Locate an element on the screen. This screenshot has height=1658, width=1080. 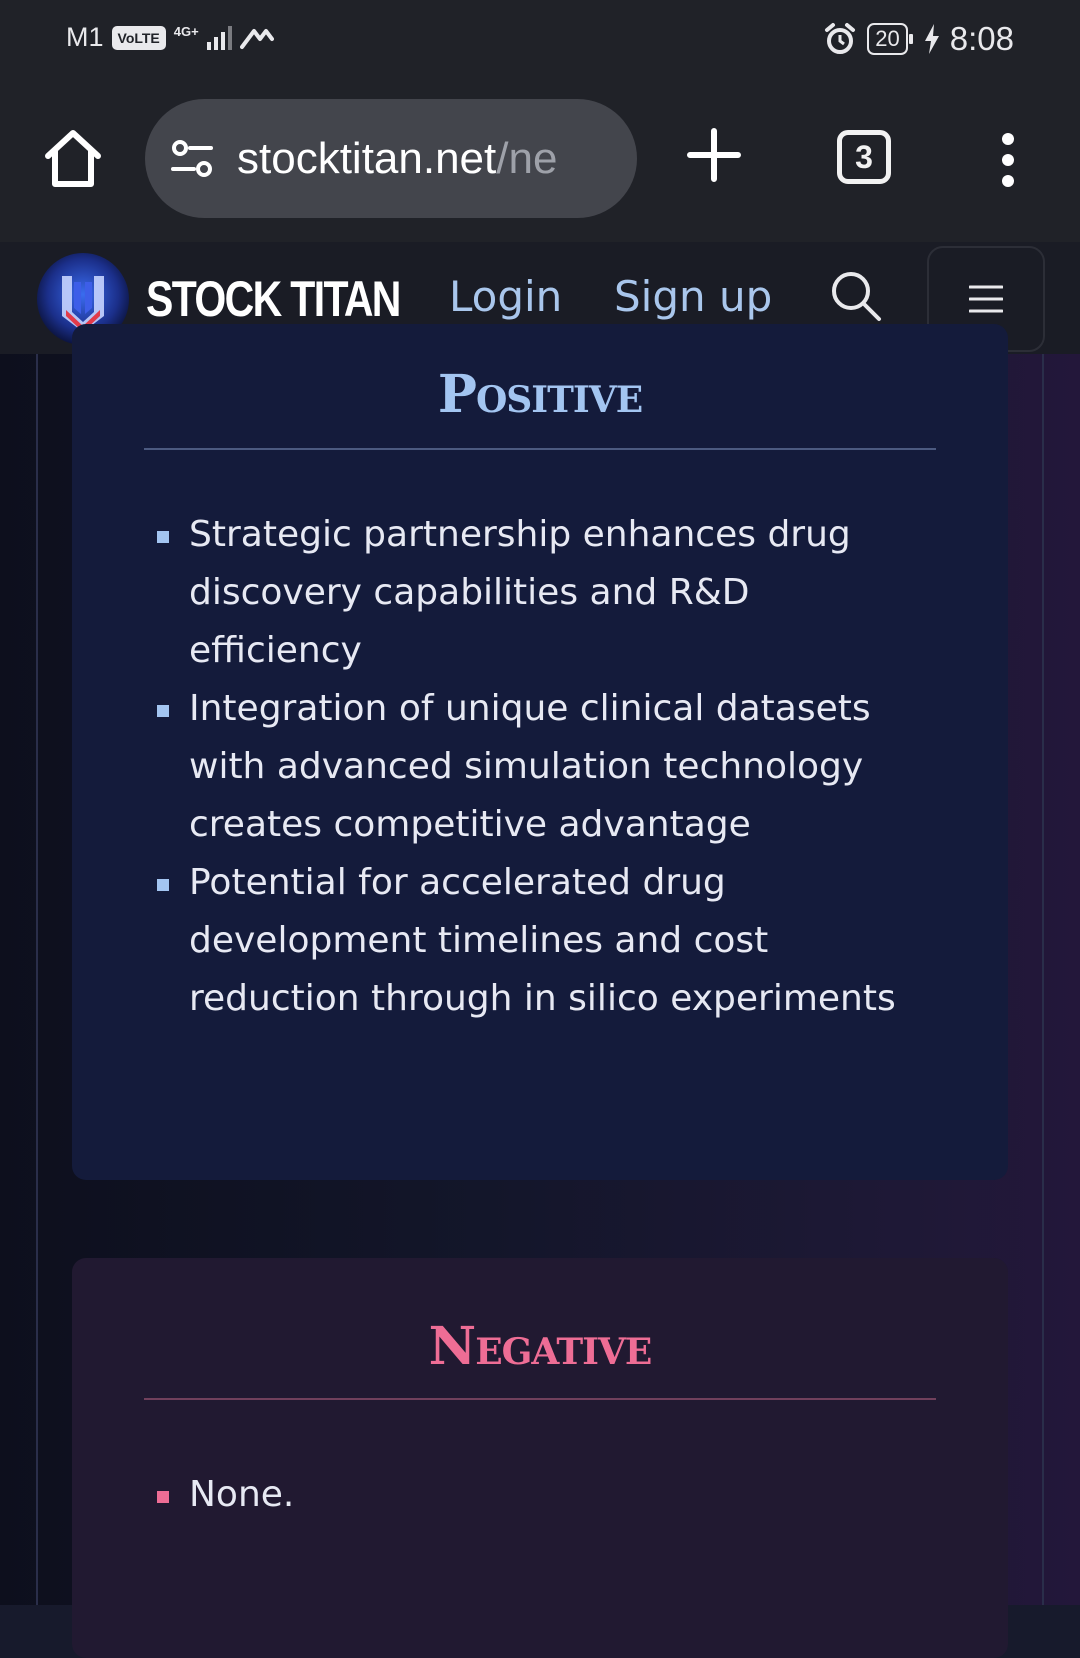
brand-name: STOCK TITAN is located at coordinates (273, 299).